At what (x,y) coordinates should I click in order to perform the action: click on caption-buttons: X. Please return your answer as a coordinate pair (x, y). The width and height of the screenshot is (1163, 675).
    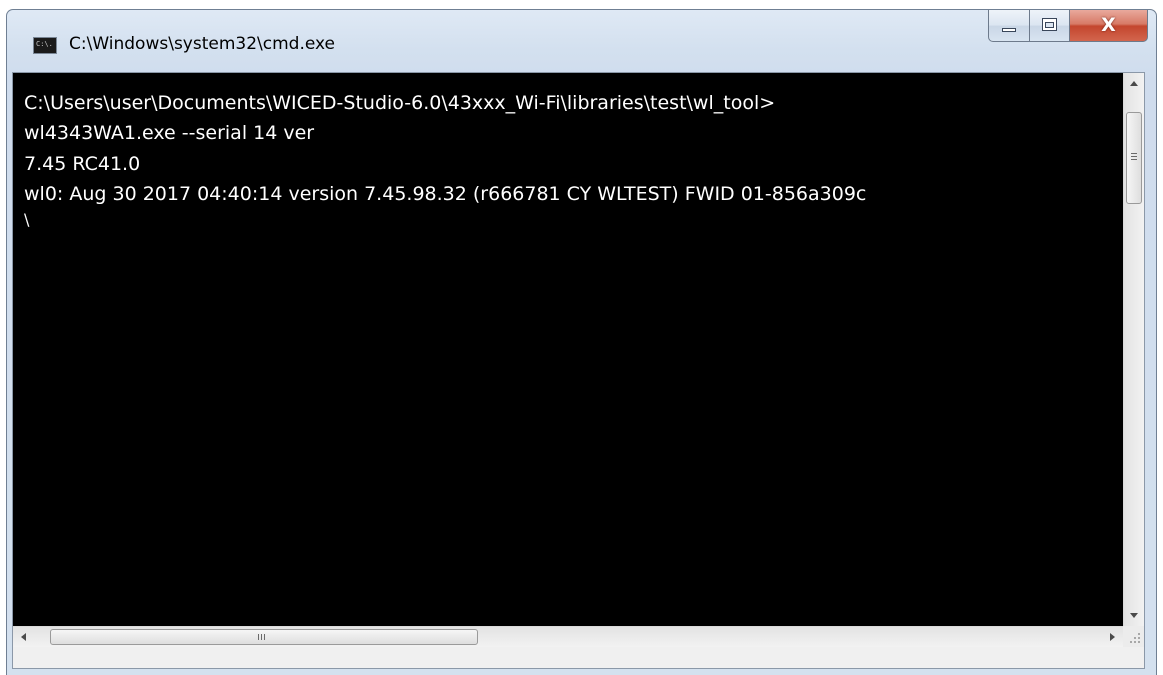
    Looking at the image, I should click on (1068, 26).